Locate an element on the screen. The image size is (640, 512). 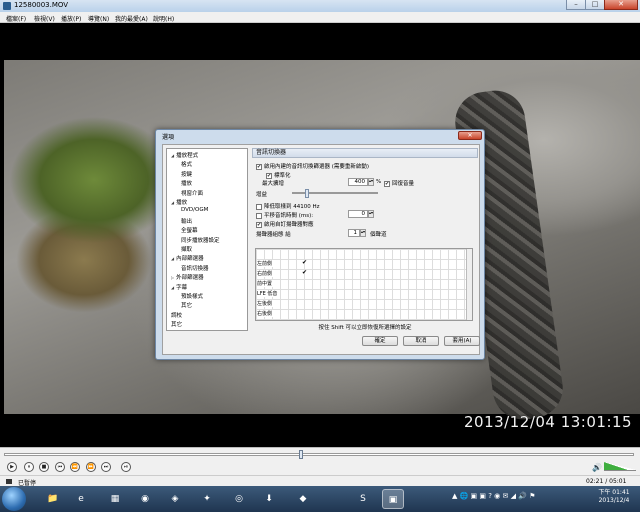
apply-button: 套用(A) is located at coordinates (462, 341).